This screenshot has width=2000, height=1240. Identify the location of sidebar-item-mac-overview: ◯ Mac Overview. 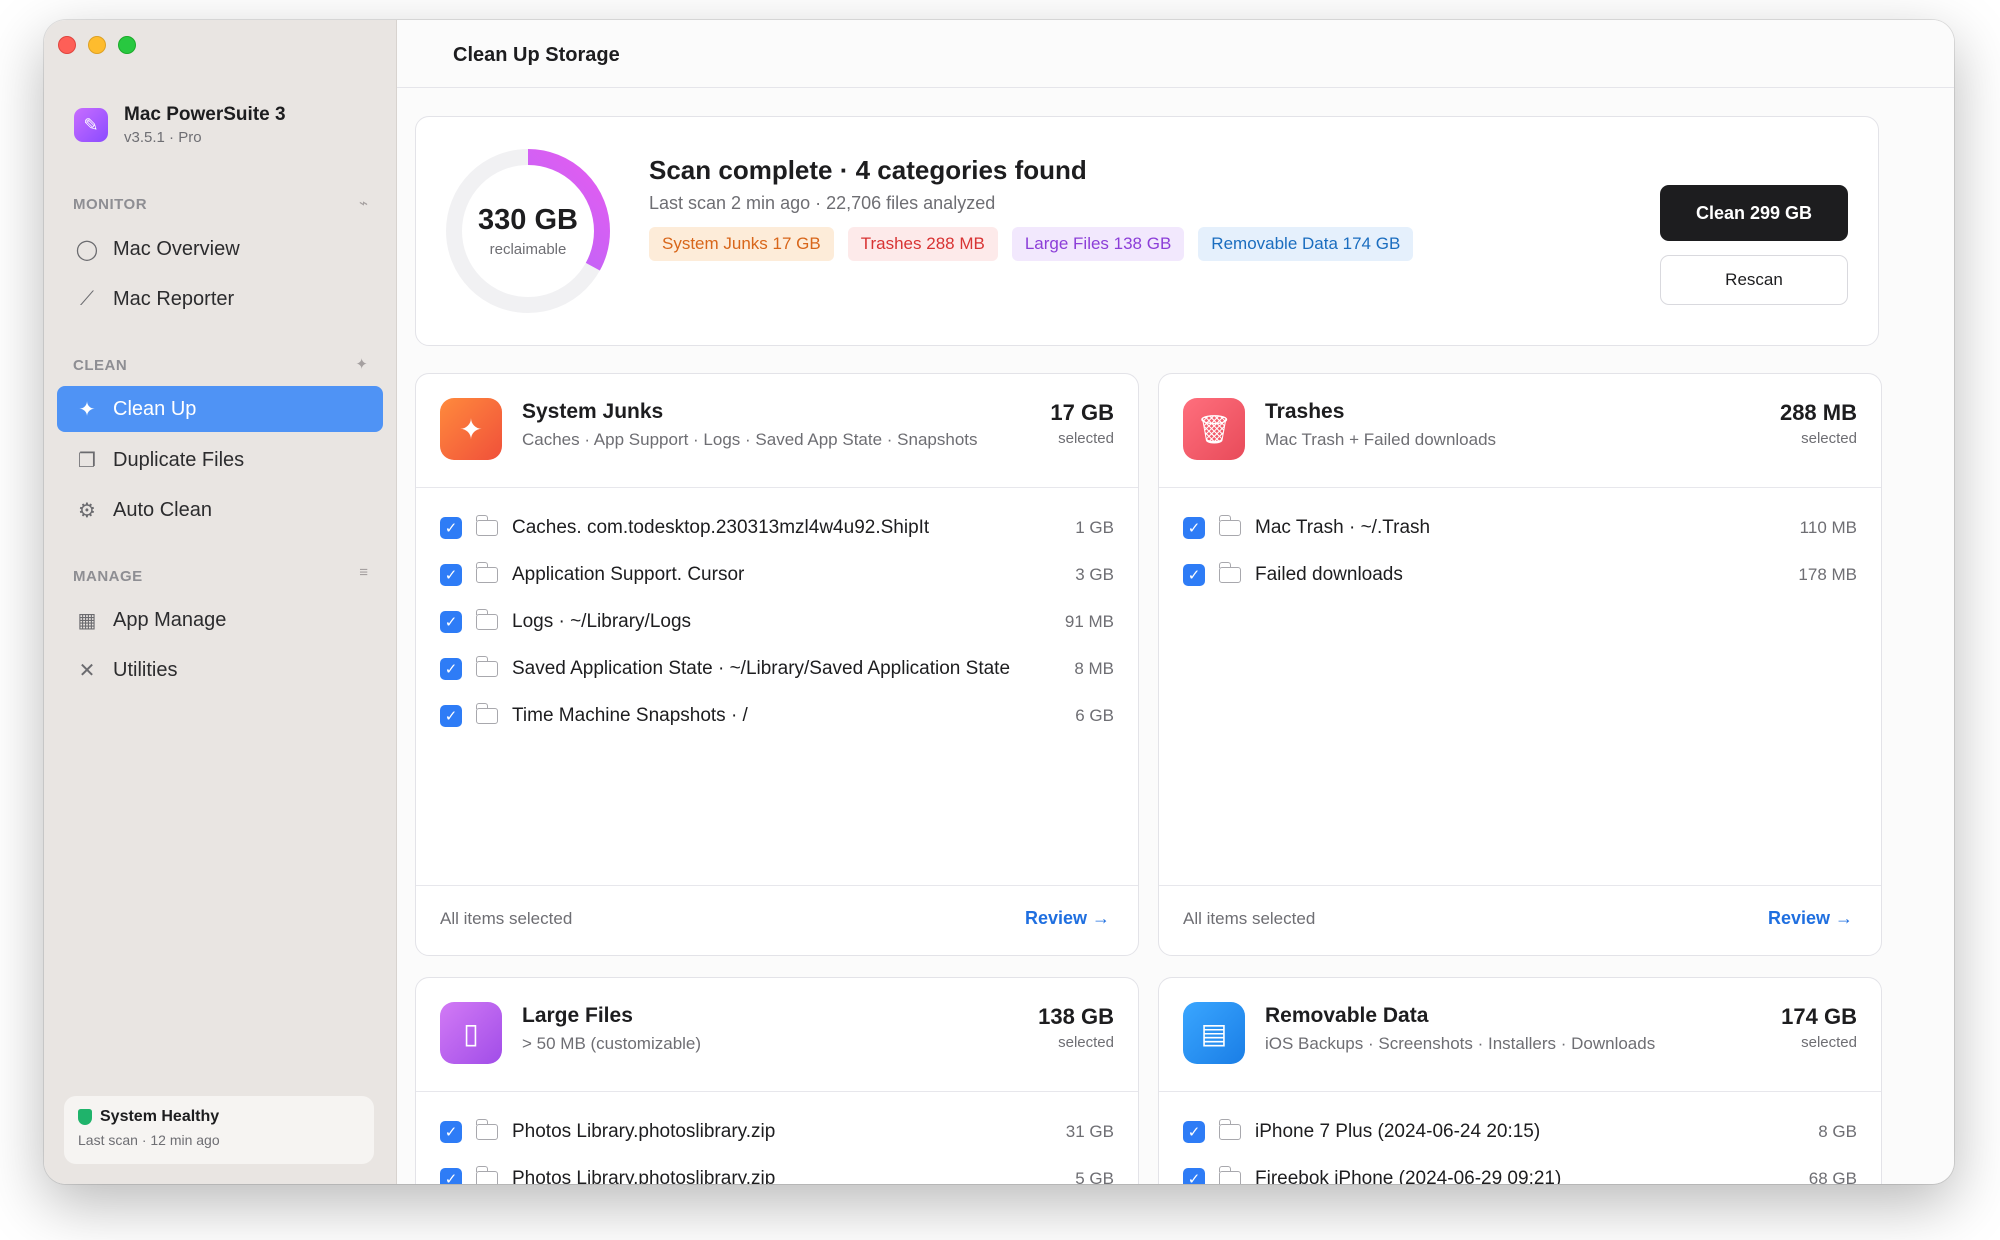
(220, 249).